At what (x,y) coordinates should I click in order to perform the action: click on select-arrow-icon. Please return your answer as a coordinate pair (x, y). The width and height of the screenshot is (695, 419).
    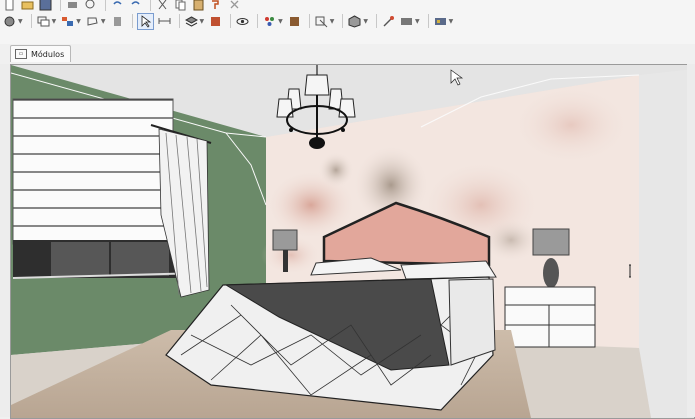
    Looking at the image, I should click on (145, 21).